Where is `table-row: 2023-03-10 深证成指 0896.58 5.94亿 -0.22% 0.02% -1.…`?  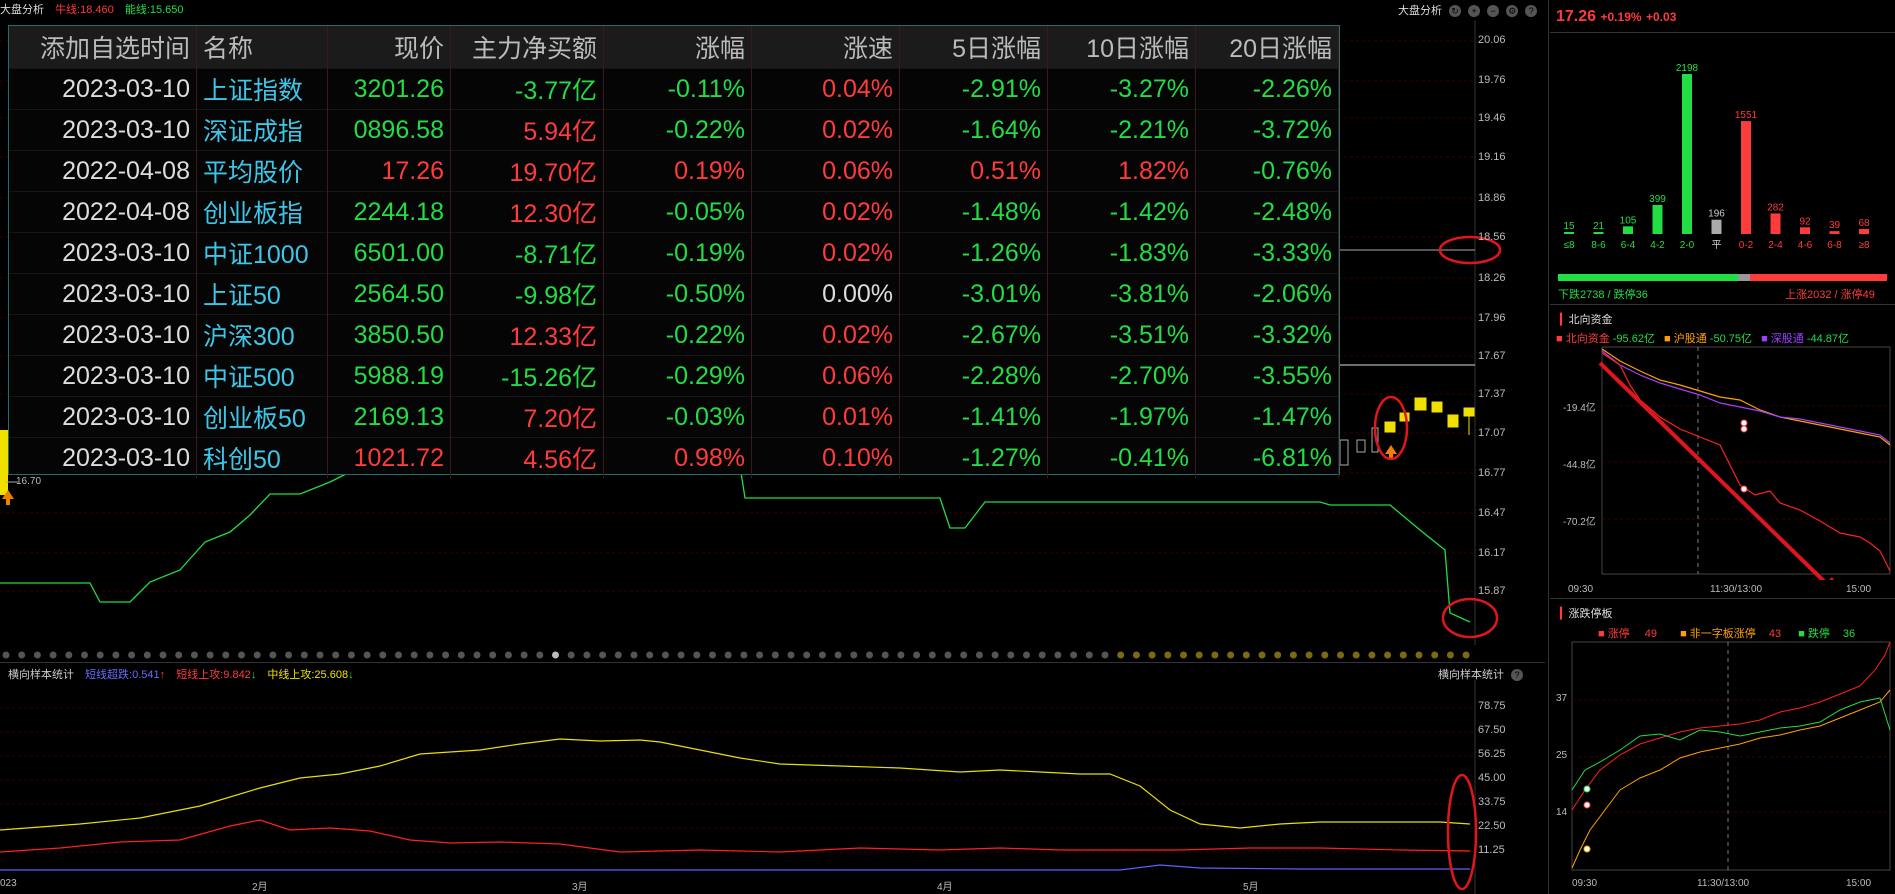
table-row: 2023-03-10 深证成指 0896.58 5.94亿 -0.22% 0.02% -1.… is located at coordinates (674, 130).